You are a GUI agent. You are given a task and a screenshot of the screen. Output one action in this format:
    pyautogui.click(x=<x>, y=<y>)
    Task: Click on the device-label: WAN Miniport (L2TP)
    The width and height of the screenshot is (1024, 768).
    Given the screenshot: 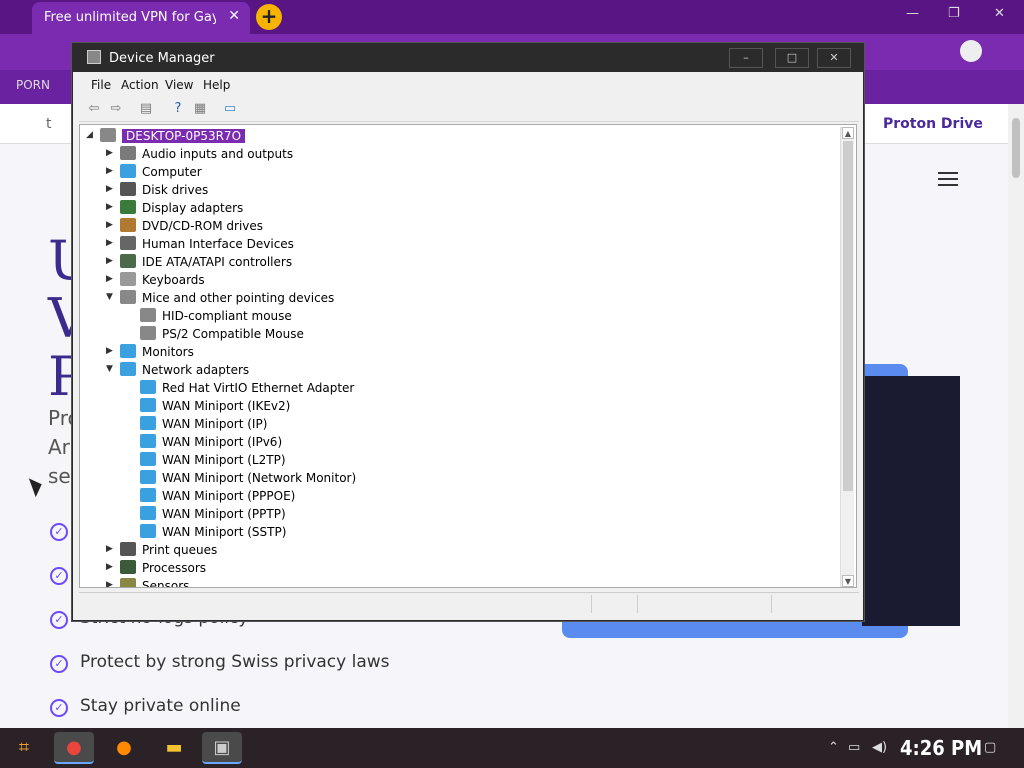 What is the action you would take?
    pyautogui.click(x=224, y=460)
    